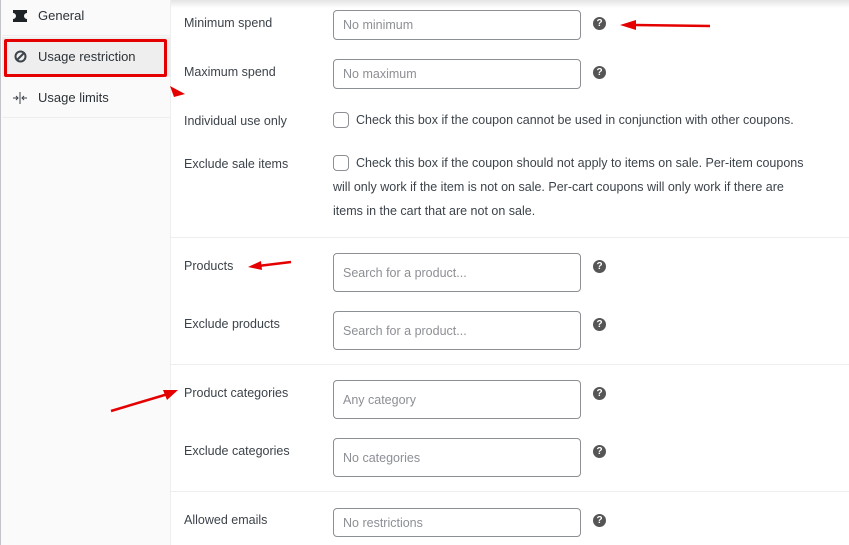 The height and width of the screenshot is (545, 849). I want to click on tab-label: Usage restriction, so click(87, 56).